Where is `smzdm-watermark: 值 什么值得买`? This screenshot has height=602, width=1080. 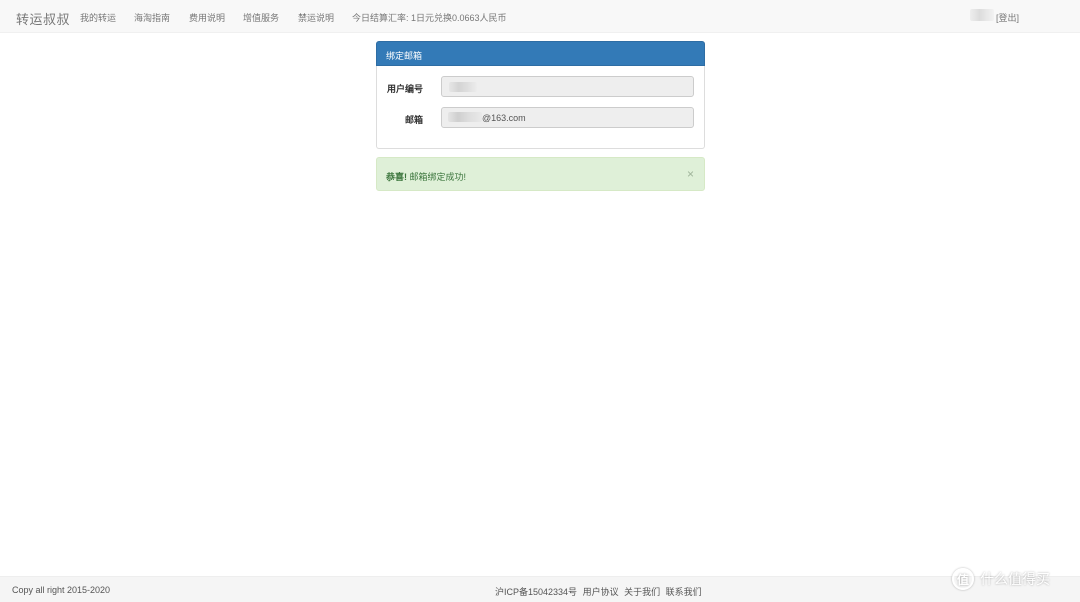
smzdm-watermark: 值 什么值得买 is located at coordinates (1001, 579).